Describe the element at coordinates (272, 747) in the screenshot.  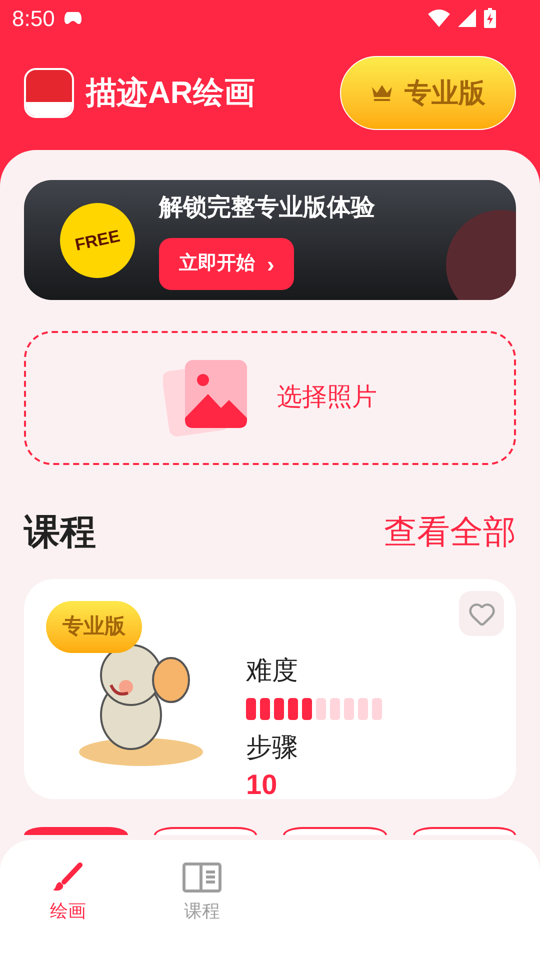
I see `steps-label: 步骤` at that location.